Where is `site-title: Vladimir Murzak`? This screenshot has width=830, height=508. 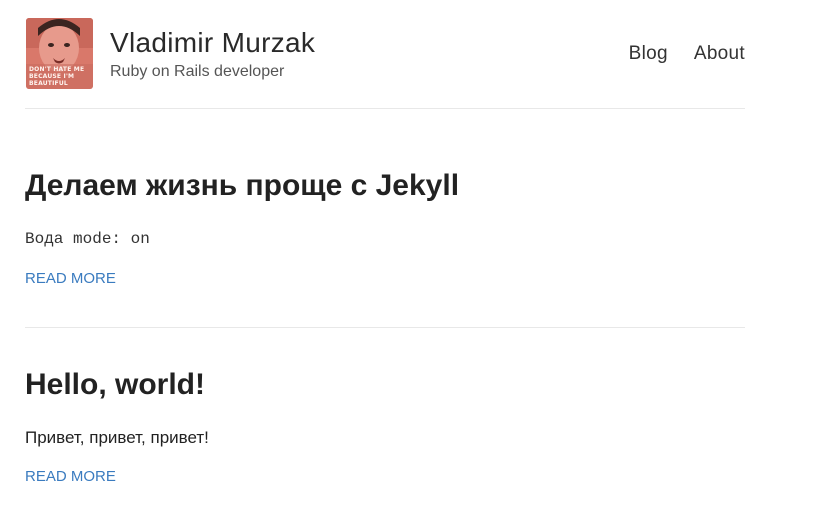
site-title: Vladimir Murzak is located at coordinates (212, 43).